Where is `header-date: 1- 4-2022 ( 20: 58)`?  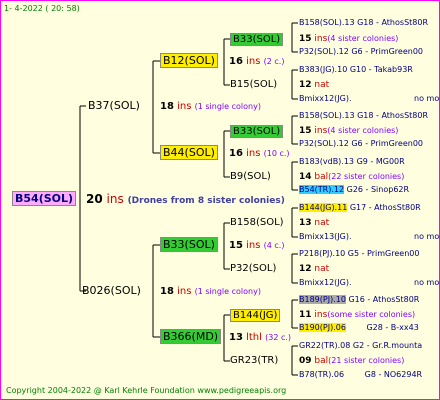 header-date: 1- 4-2022 ( 20: 58) is located at coordinates (42, 8).